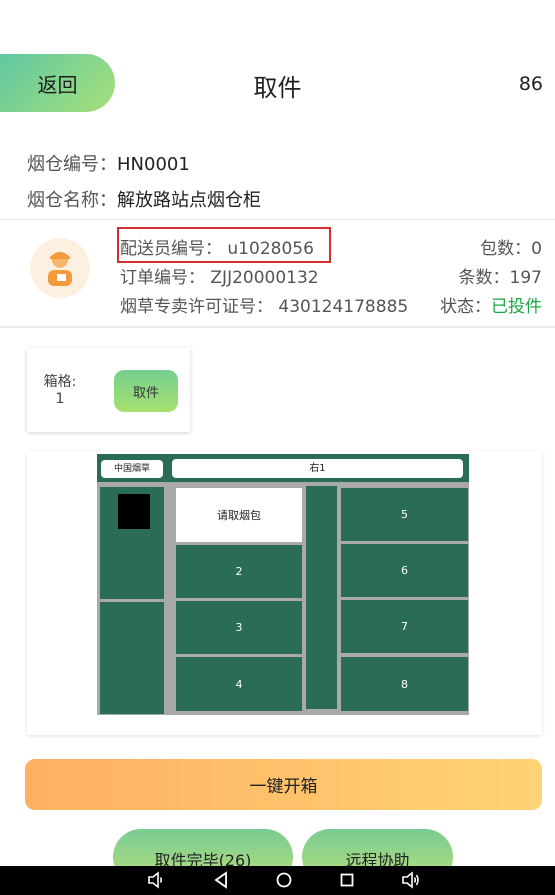  What do you see at coordinates (132, 658) in the screenshot?
I see `cabinet-lower-panel` at bounding box center [132, 658].